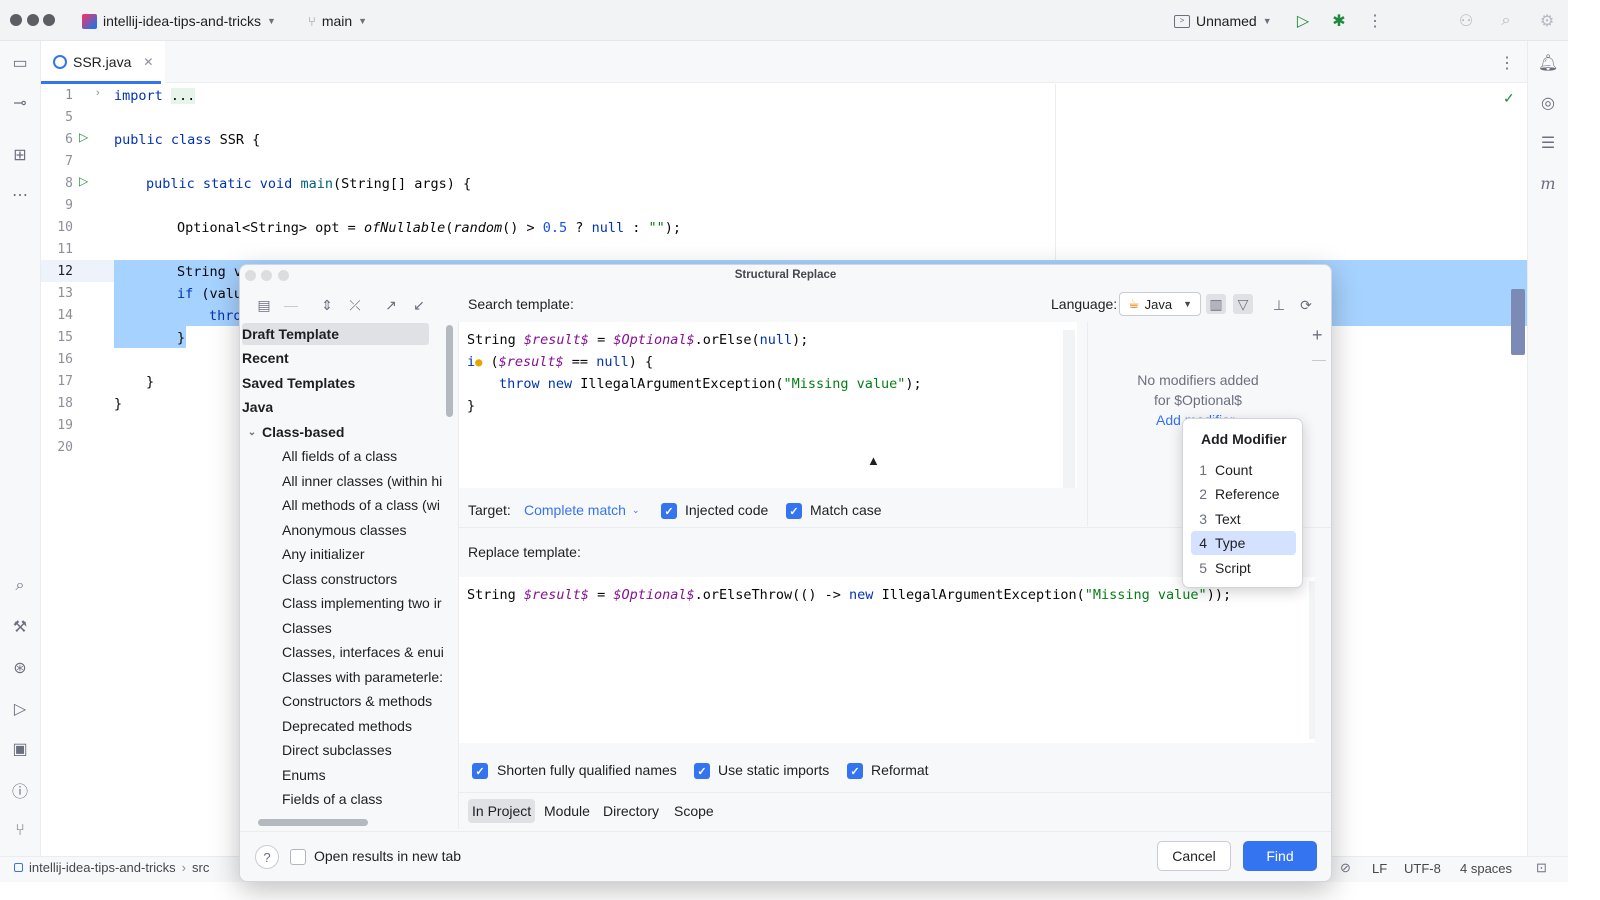  Describe the element at coordinates (148, 62) in the screenshot. I see `close-icon: ✕` at that location.